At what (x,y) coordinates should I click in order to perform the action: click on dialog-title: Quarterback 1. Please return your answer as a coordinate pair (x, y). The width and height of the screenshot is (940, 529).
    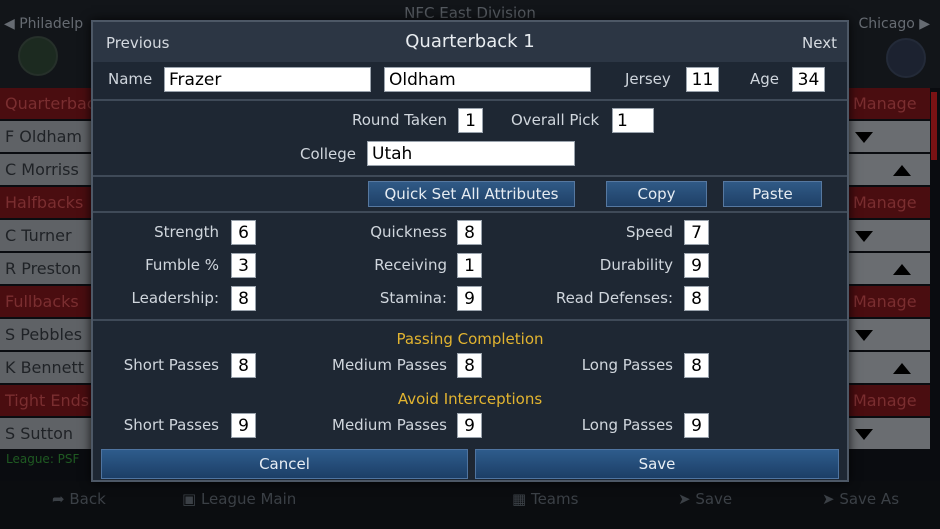
    Looking at the image, I should click on (470, 41).